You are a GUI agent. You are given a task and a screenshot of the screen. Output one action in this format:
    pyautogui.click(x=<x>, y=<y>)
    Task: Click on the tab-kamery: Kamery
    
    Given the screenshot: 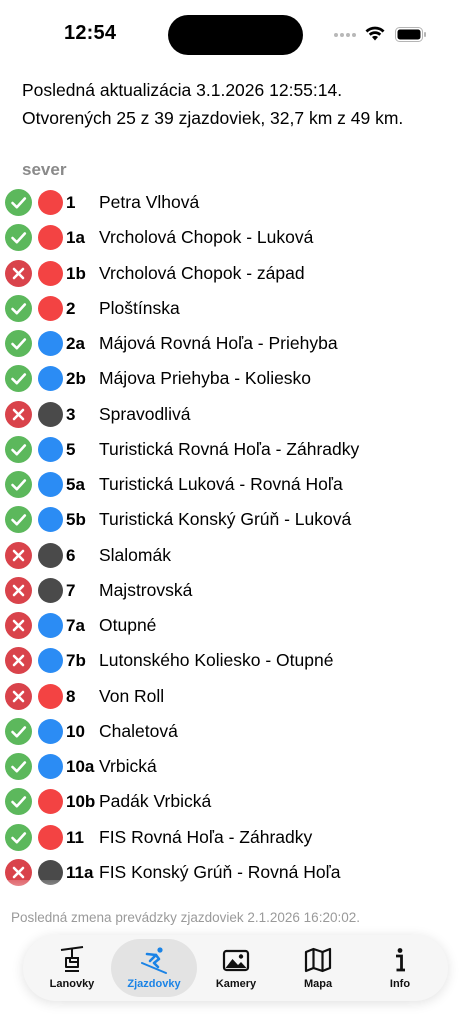 What is the action you would take?
    pyautogui.click(x=236, y=968)
    